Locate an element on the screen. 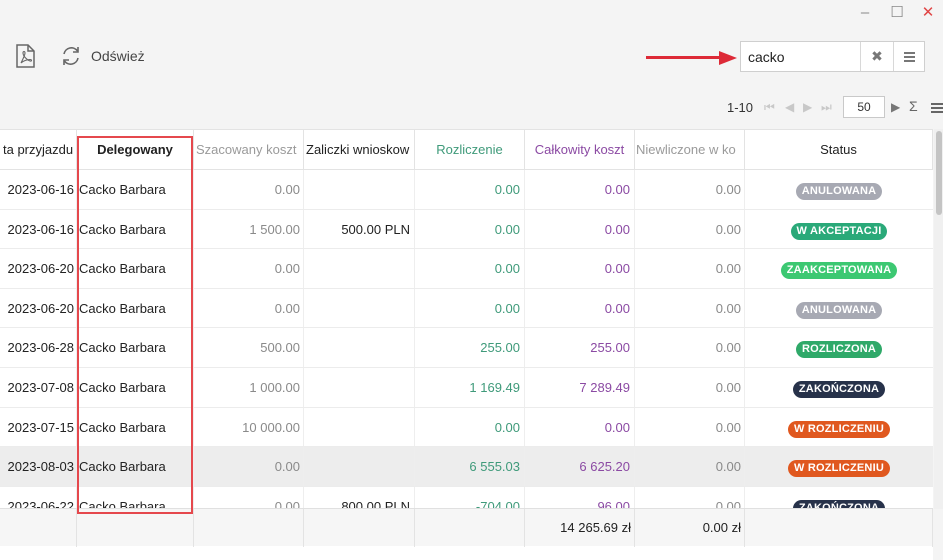 This screenshot has height=560, width=943. search-input is located at coordinates (800, 56).